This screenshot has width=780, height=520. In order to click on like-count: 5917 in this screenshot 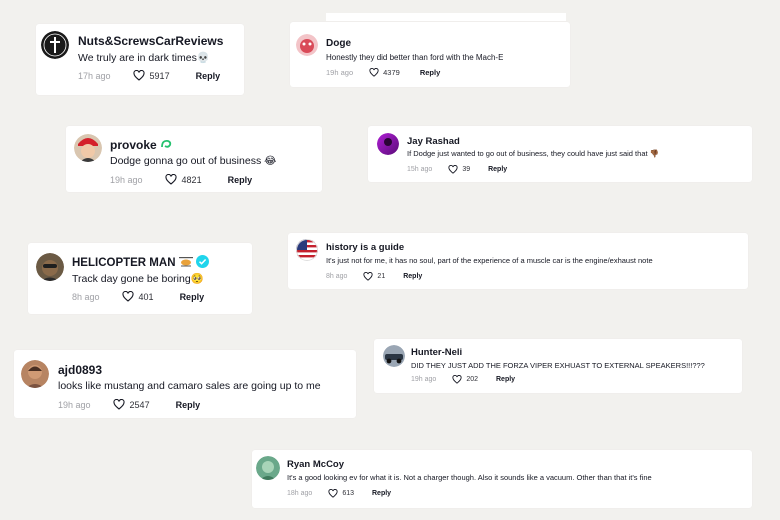, I will do `click(159, 75)`.